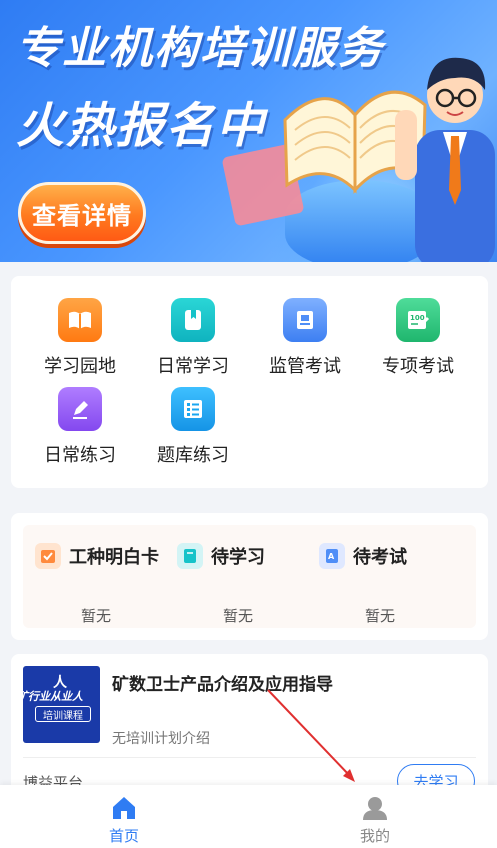  I want to click on user-icon, so click(375, 808).